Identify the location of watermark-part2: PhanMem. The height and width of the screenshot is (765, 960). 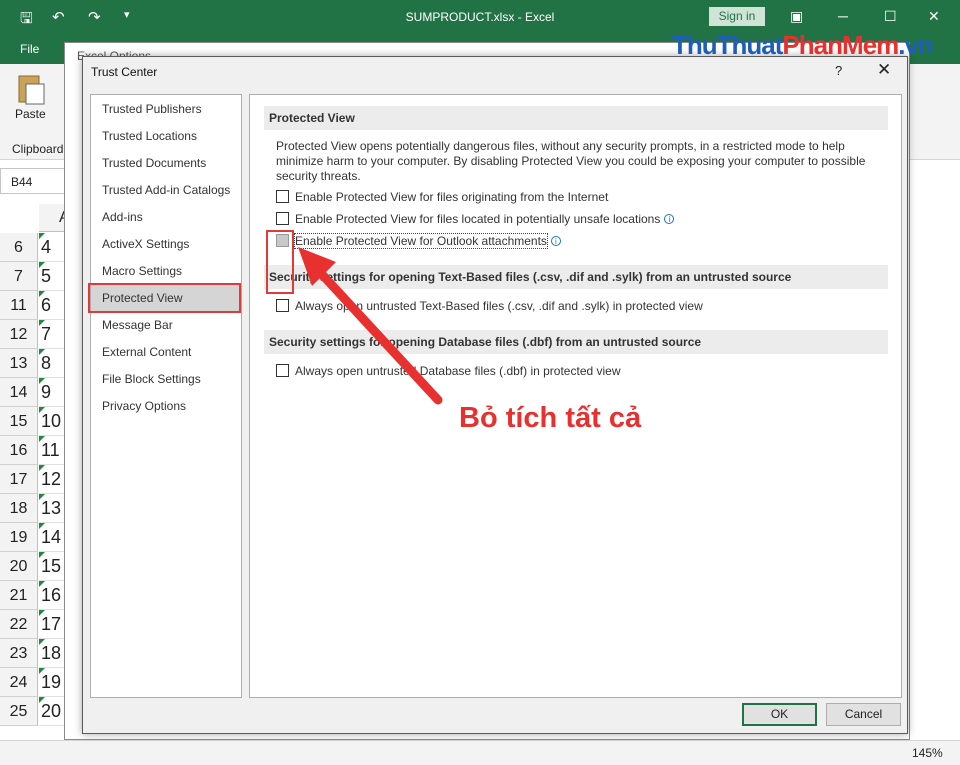
(840, 45).